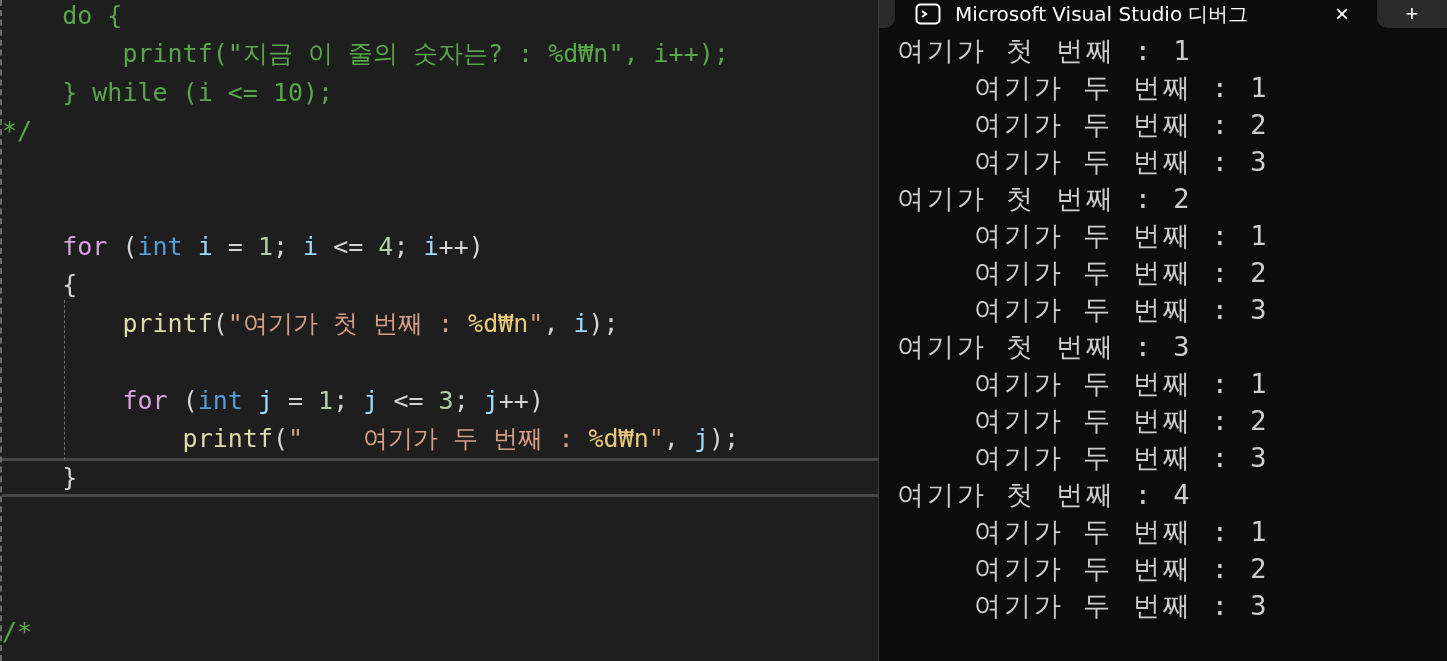 This screenshot has width=1447, height=661. I want to click on new-tab-button: +, so click(1412, 14).